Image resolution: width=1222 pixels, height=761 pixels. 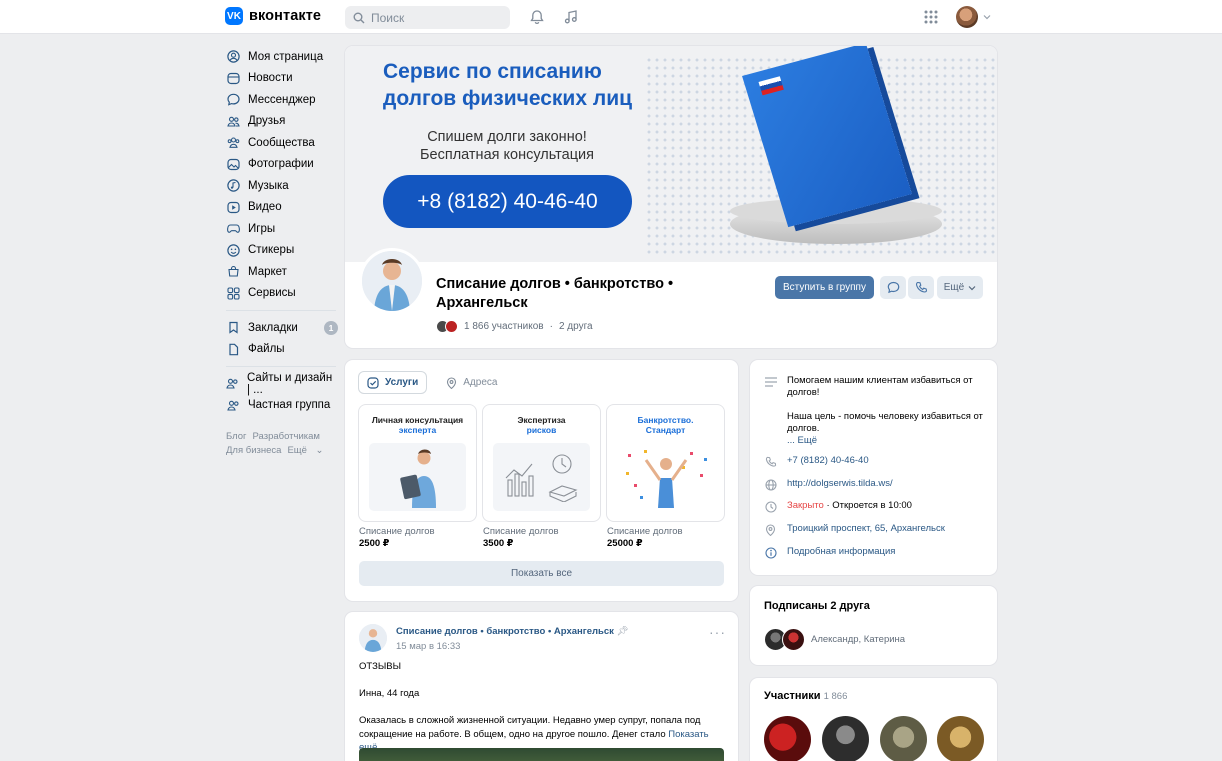 What do you see at coordinates (931, 17) in the screenshot?
I see `apps-grid-icon` at bounding box center [931, 17].